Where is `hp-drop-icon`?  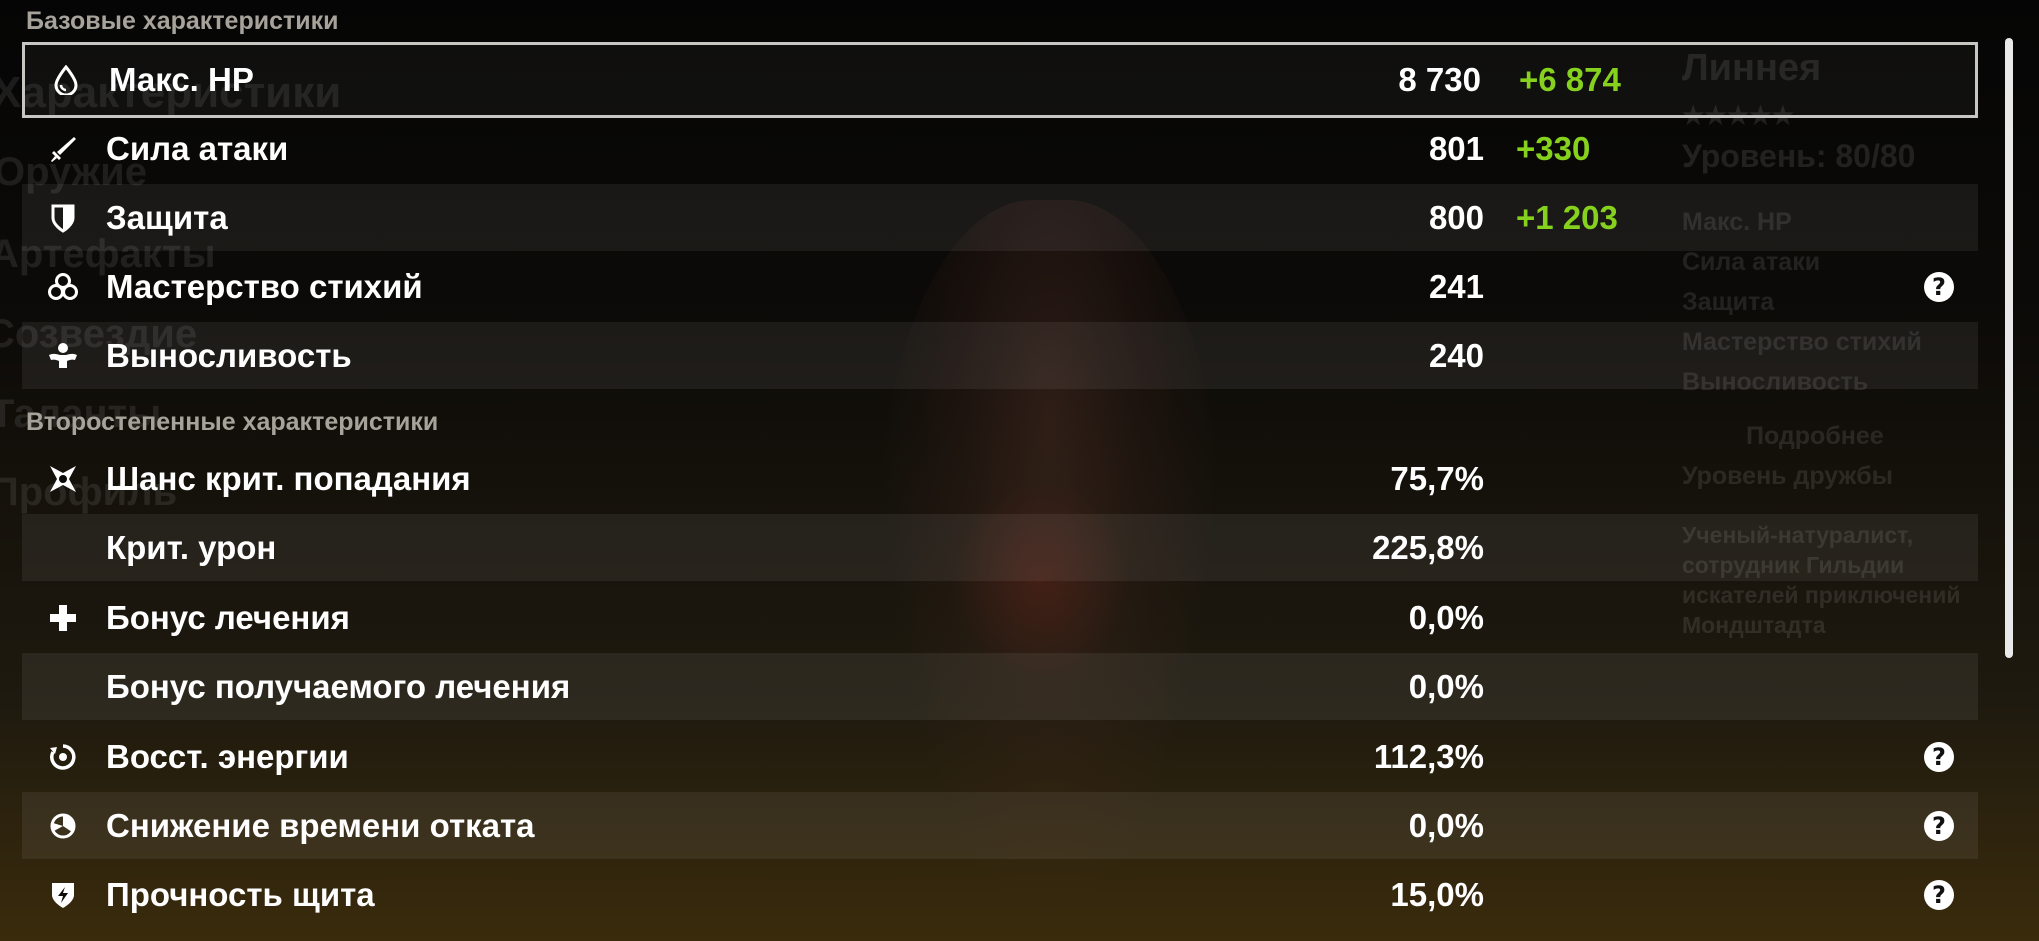
hp-drop-icon is located at coordinates (66, 80).